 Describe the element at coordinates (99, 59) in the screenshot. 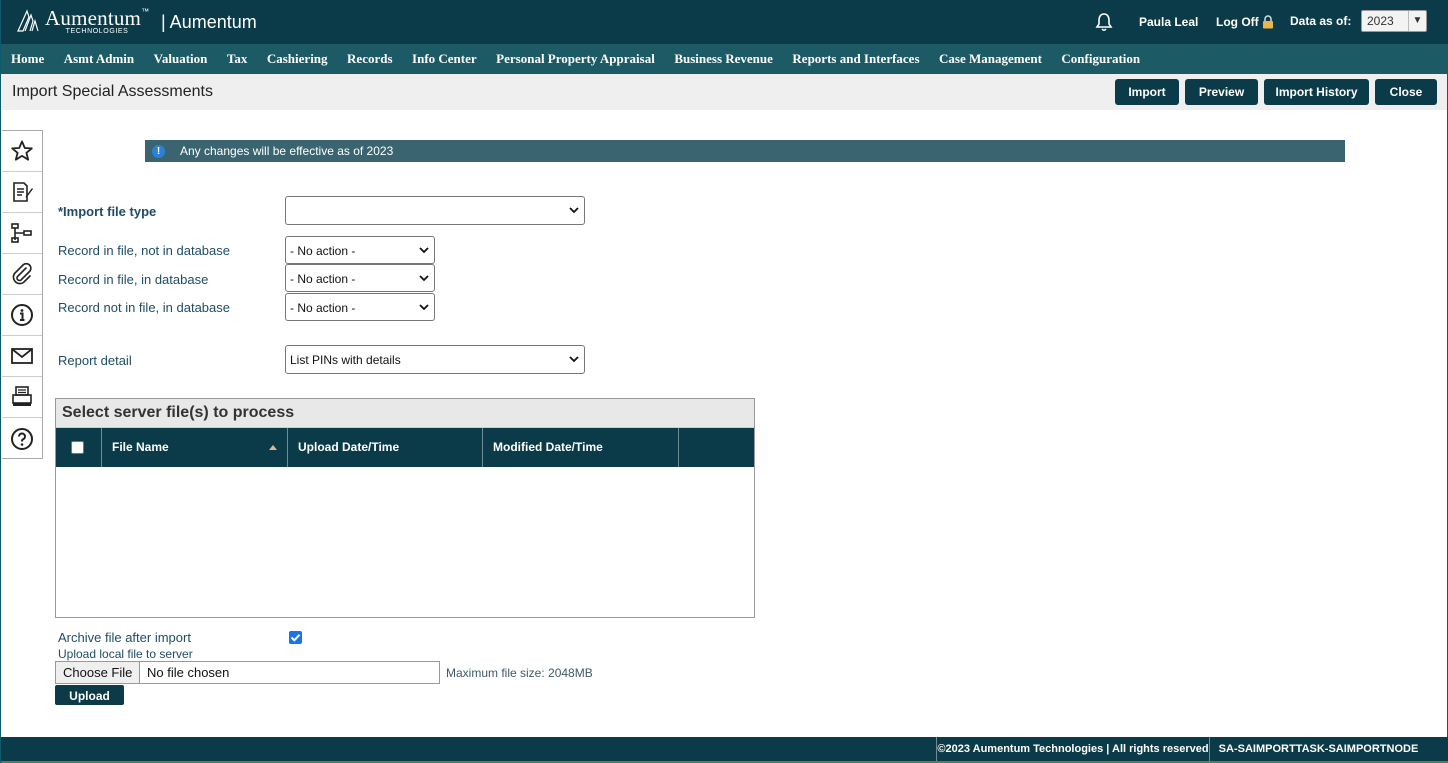

I see `nav-asmt-admin: Asmt Admin` at that location.